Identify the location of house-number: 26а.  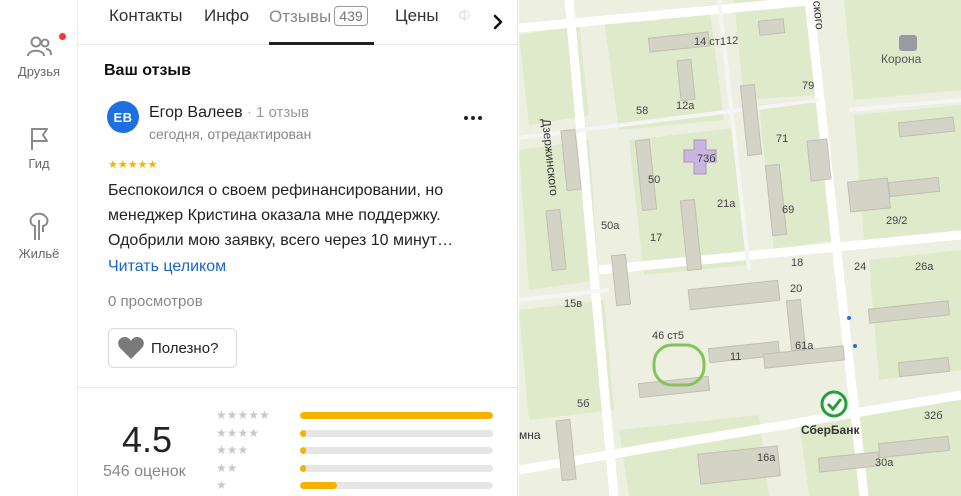
(924, 267).